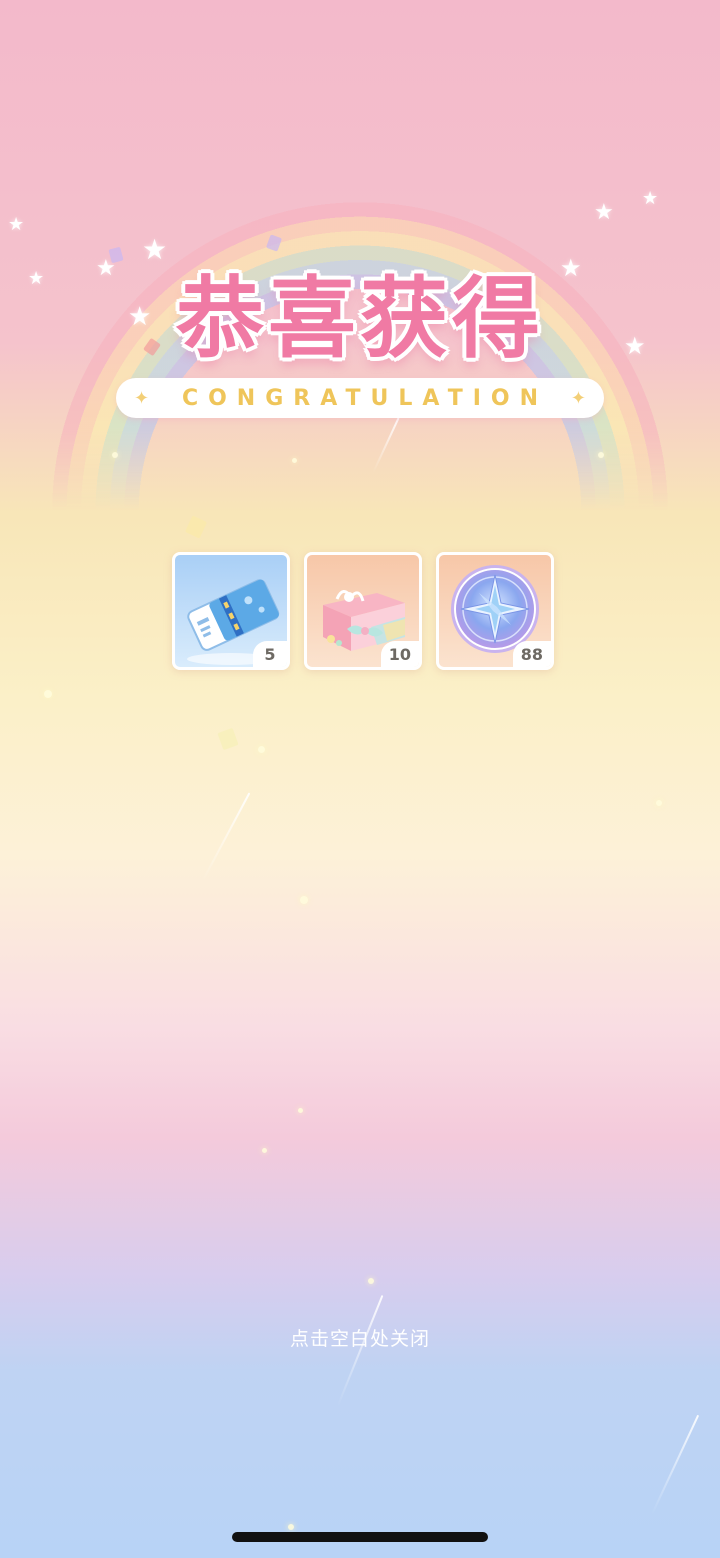 This screenshot has height=1558, width=720. I want to click on reward-list: 5 10 88, so click(363, 611).